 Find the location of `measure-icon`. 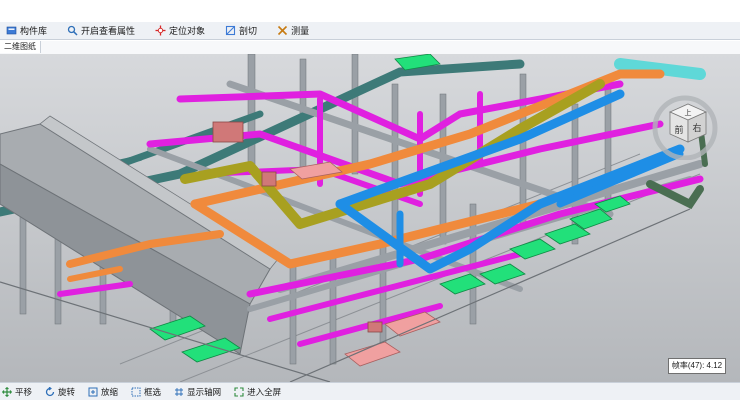

measure-icon is located at coordinates (282, 30).